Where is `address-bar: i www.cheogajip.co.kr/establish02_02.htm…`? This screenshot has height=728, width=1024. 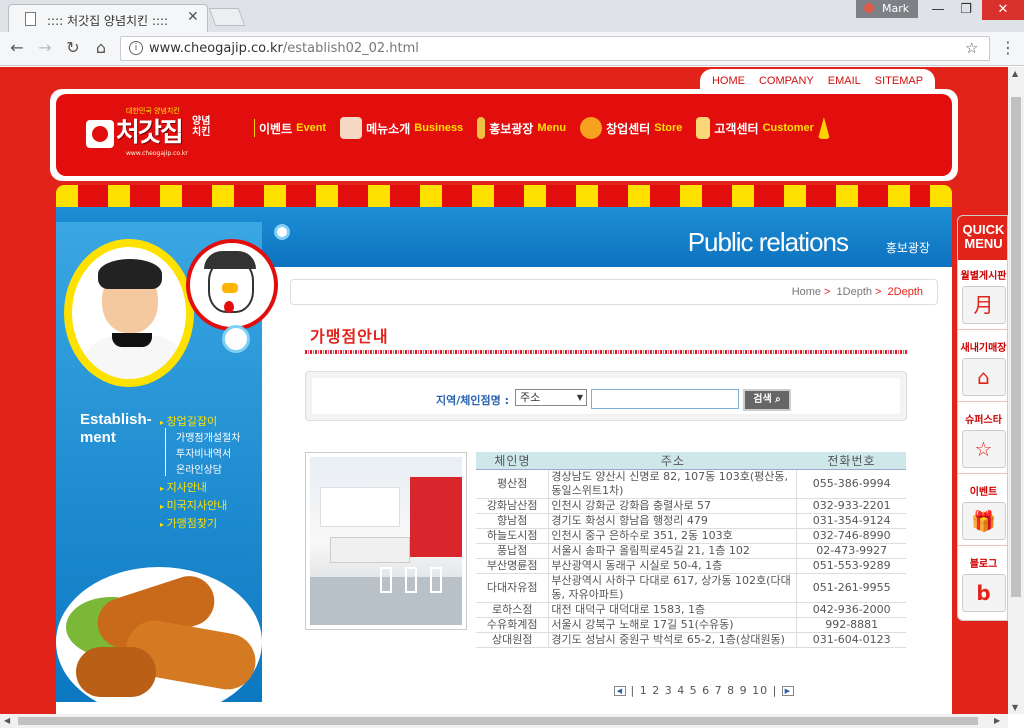 address-bar: i www.cheogajip.co.kr/establish02_02.htm… is located at coordinates (555, 48).